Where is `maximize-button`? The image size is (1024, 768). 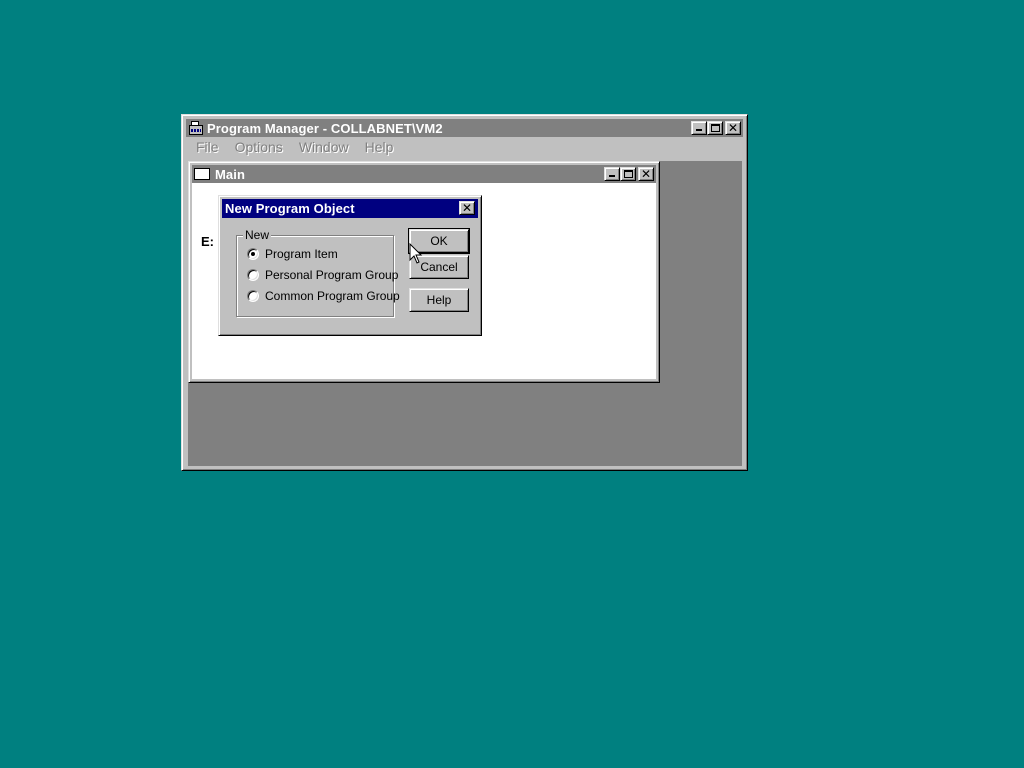
maximize-button is located at coordinates (715, 128).